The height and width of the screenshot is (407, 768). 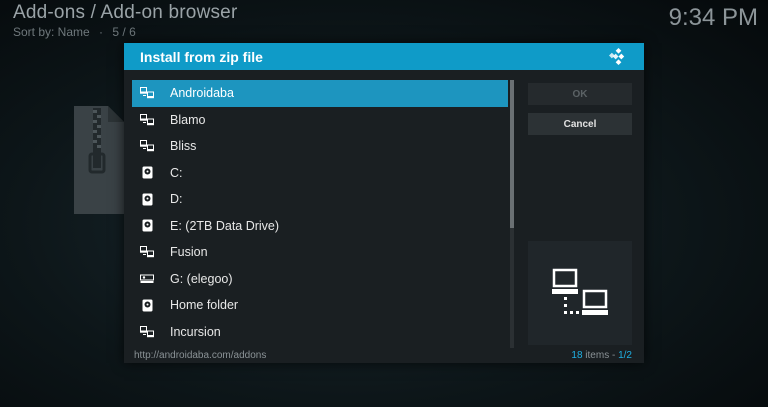 What do you see at coordinates (176, 172) in the screenshot?
I see `list-item-label: C:` at bounding box center [176, 172].